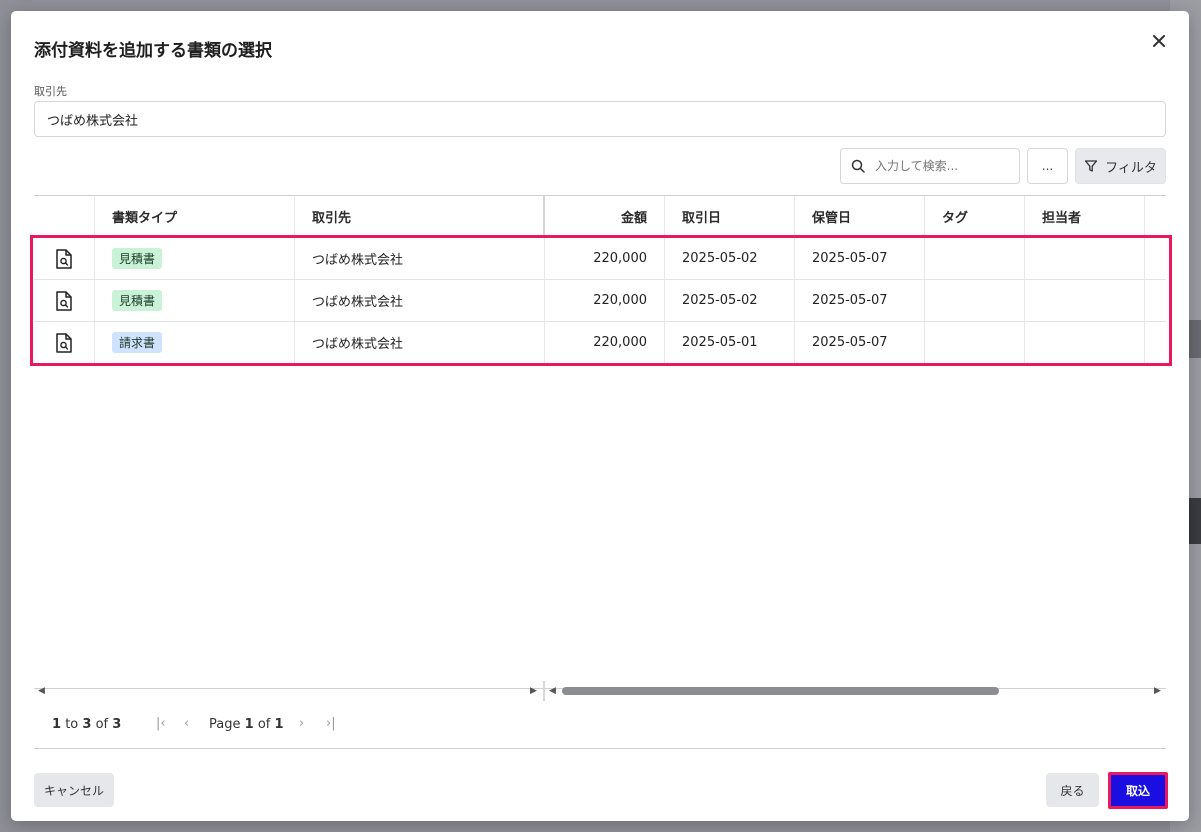 This screenshot has height=832, width=1201. What do you see at coordinates (1072, 790) in the screenshot?
I see `back-button: 戻る` at bounding box center [1072, 790].